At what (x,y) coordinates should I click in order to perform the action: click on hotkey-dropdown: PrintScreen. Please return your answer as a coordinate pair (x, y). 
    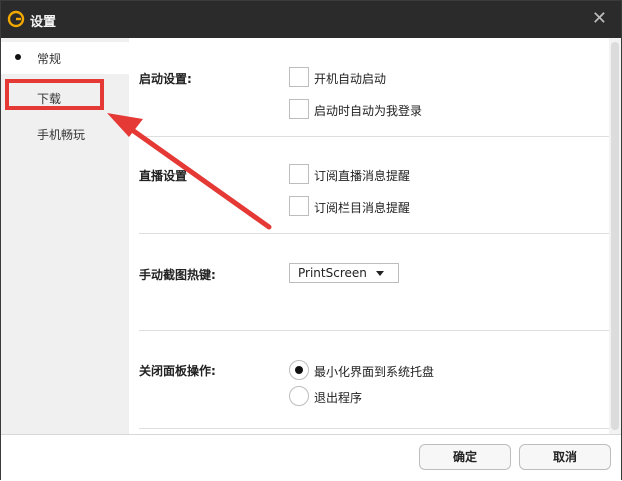
    Looking at the image, I should click on (344, 273).